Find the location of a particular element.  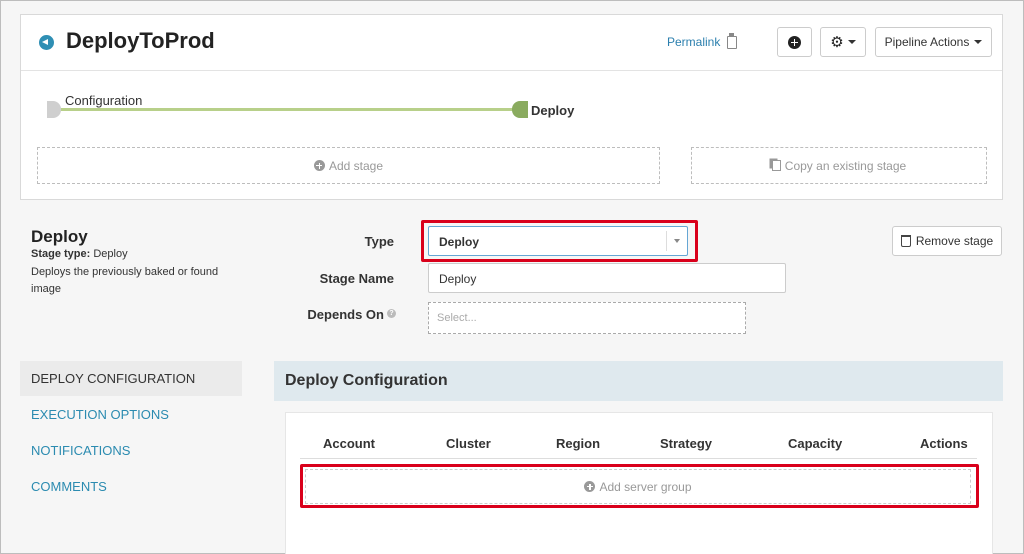

remove-stage-button: Remove stage is located at coordinates (947, 241).